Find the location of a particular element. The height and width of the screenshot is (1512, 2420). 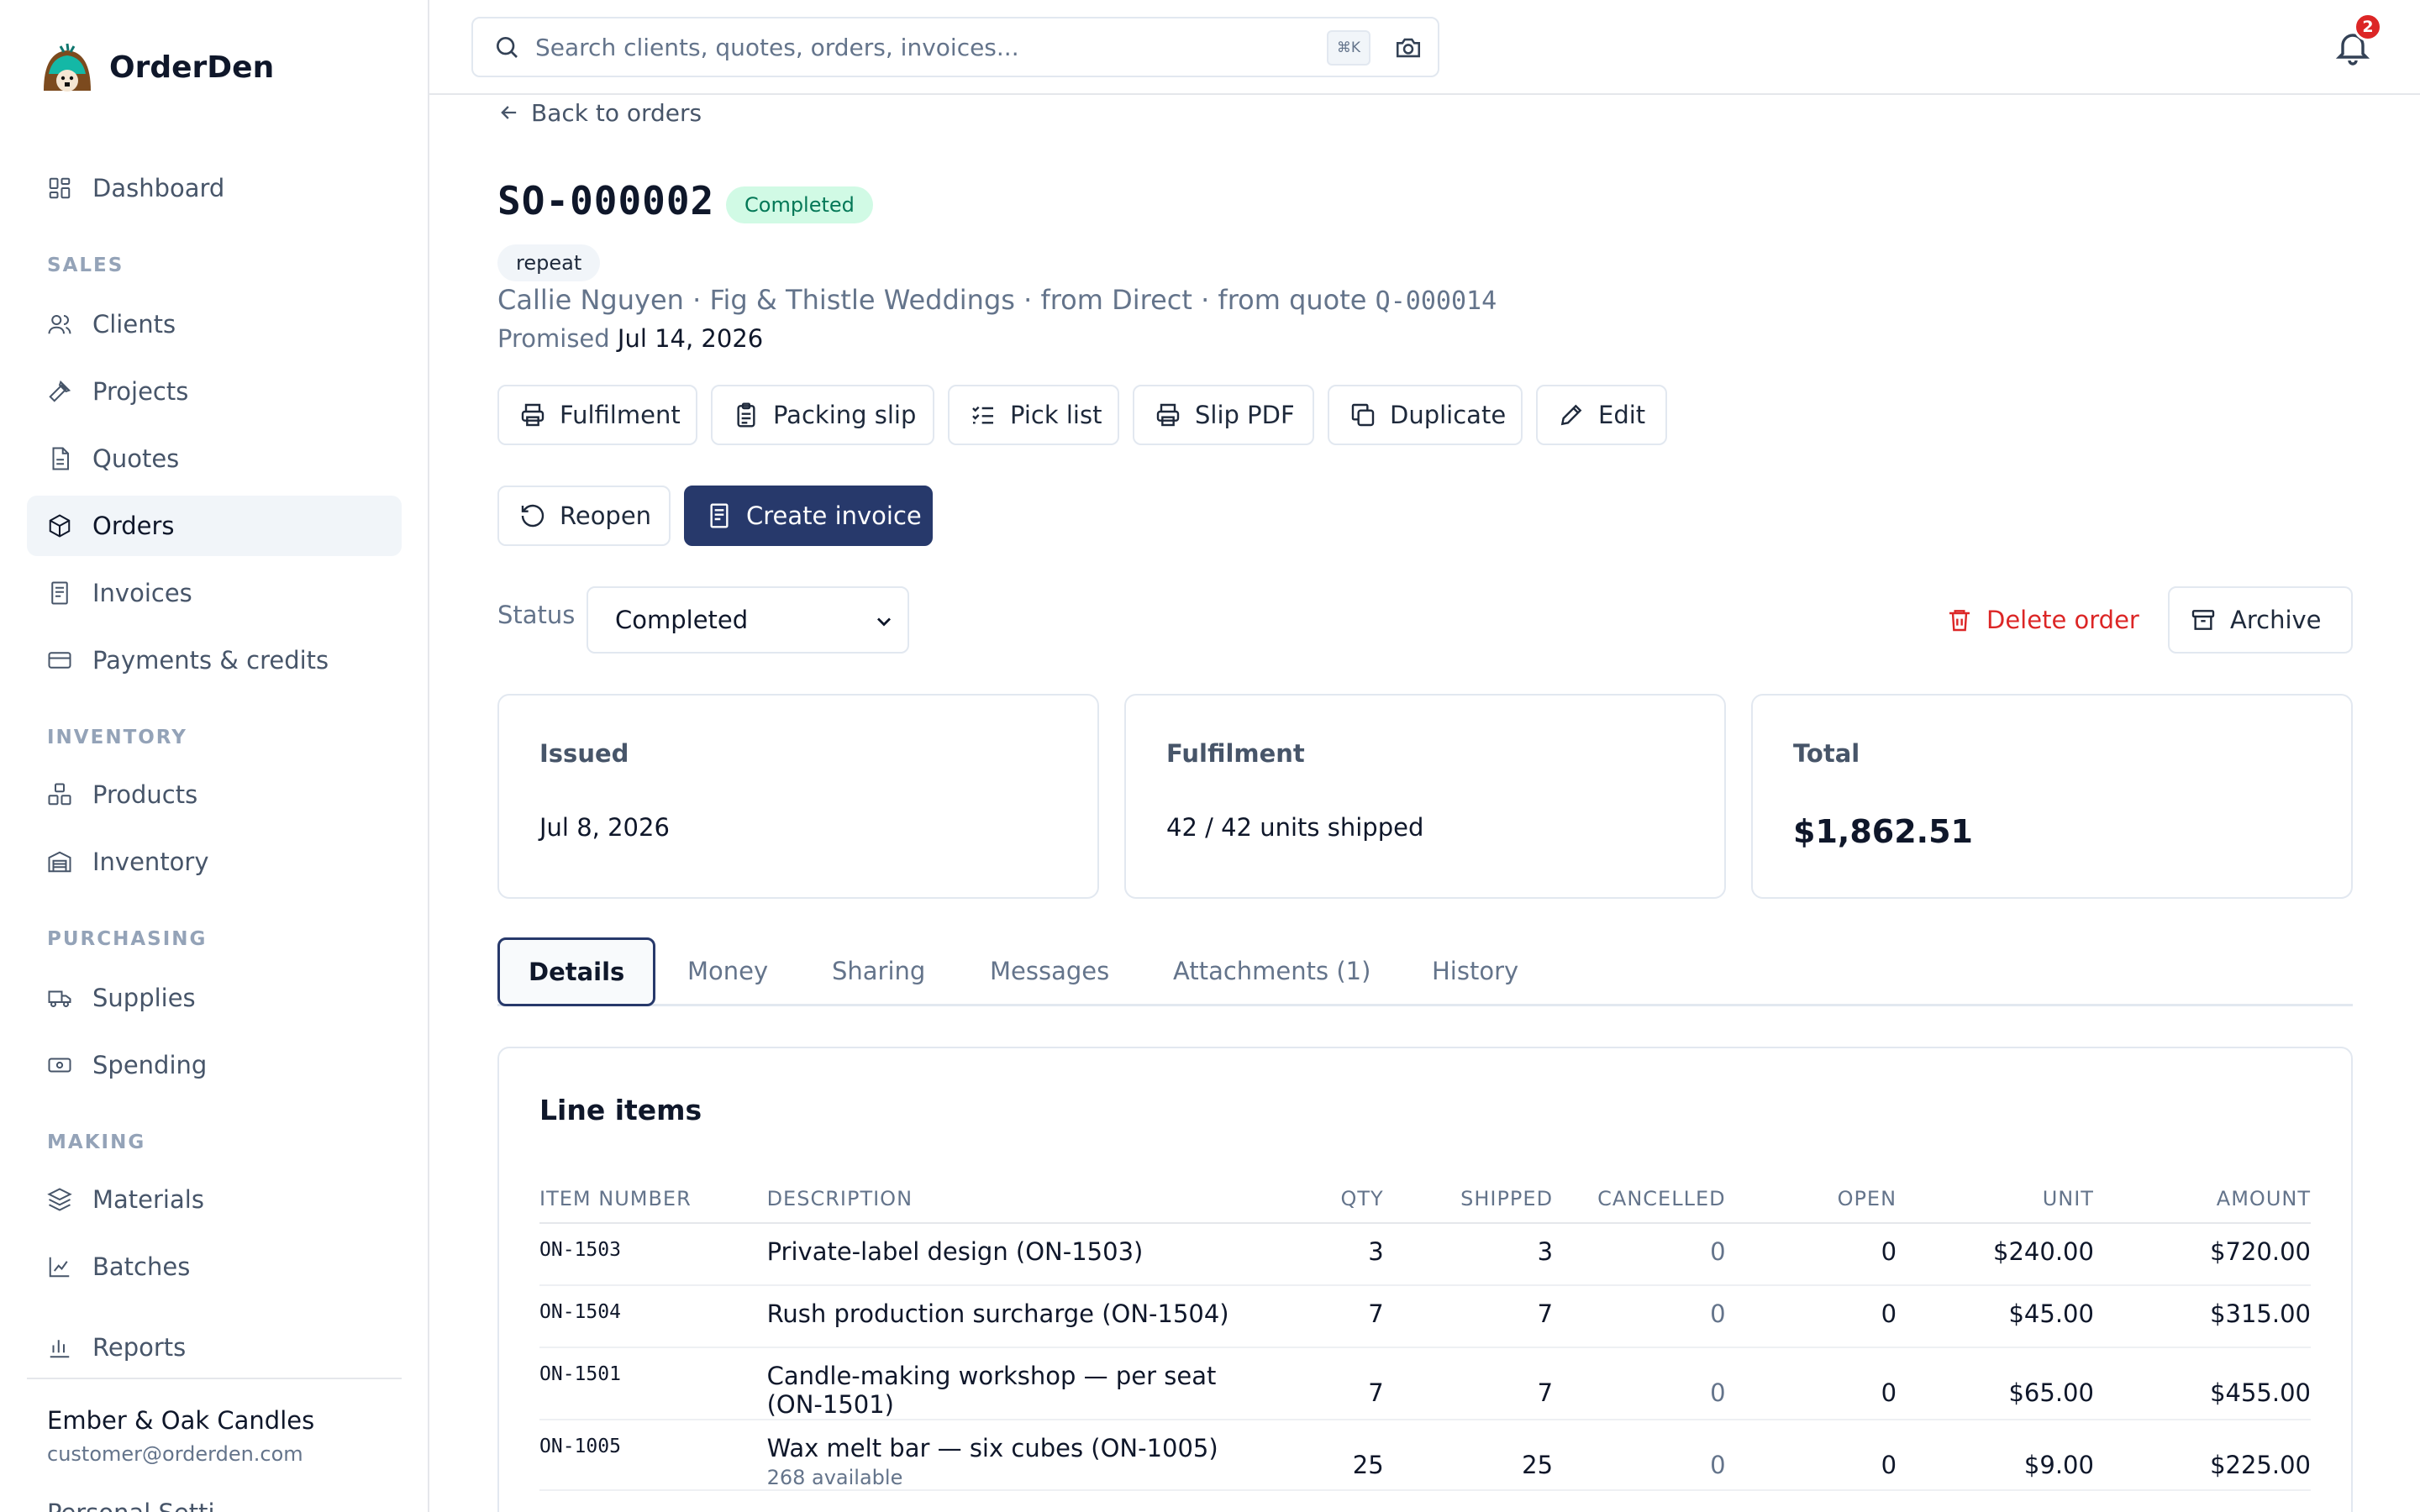

edit-label: Edit is located at coordinates (1622, 415).